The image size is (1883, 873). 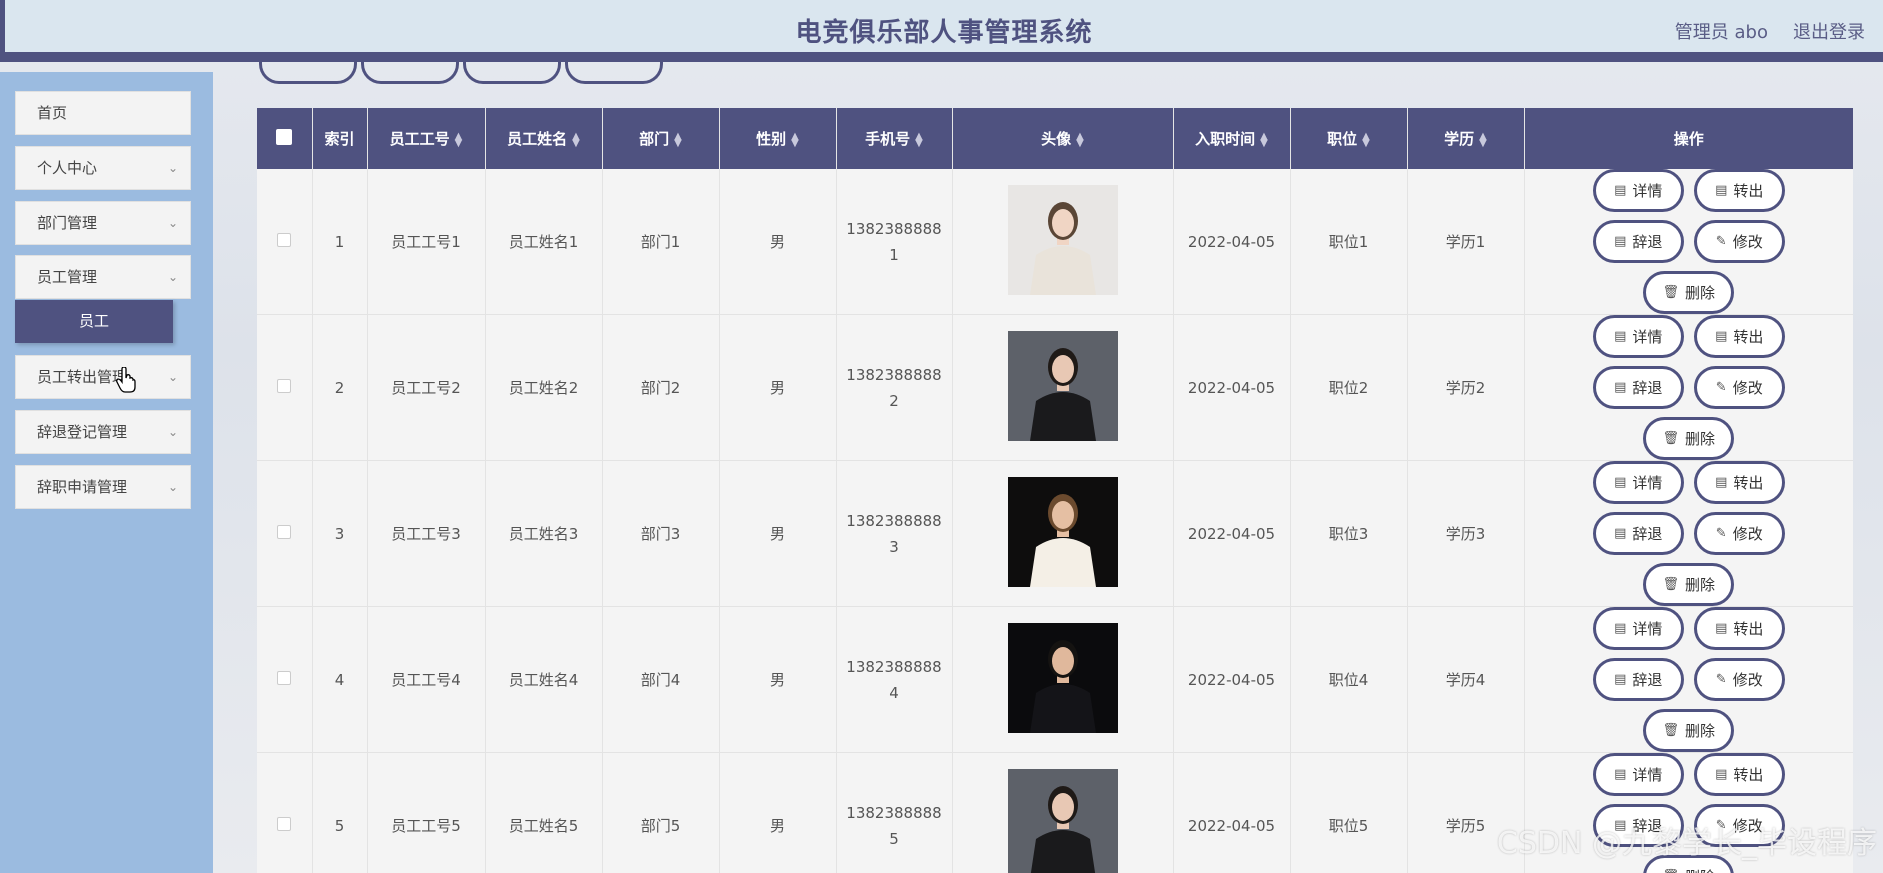 I want to click on column-header-education: 学历 ▲ ▼, so click(x=1466, y=138).